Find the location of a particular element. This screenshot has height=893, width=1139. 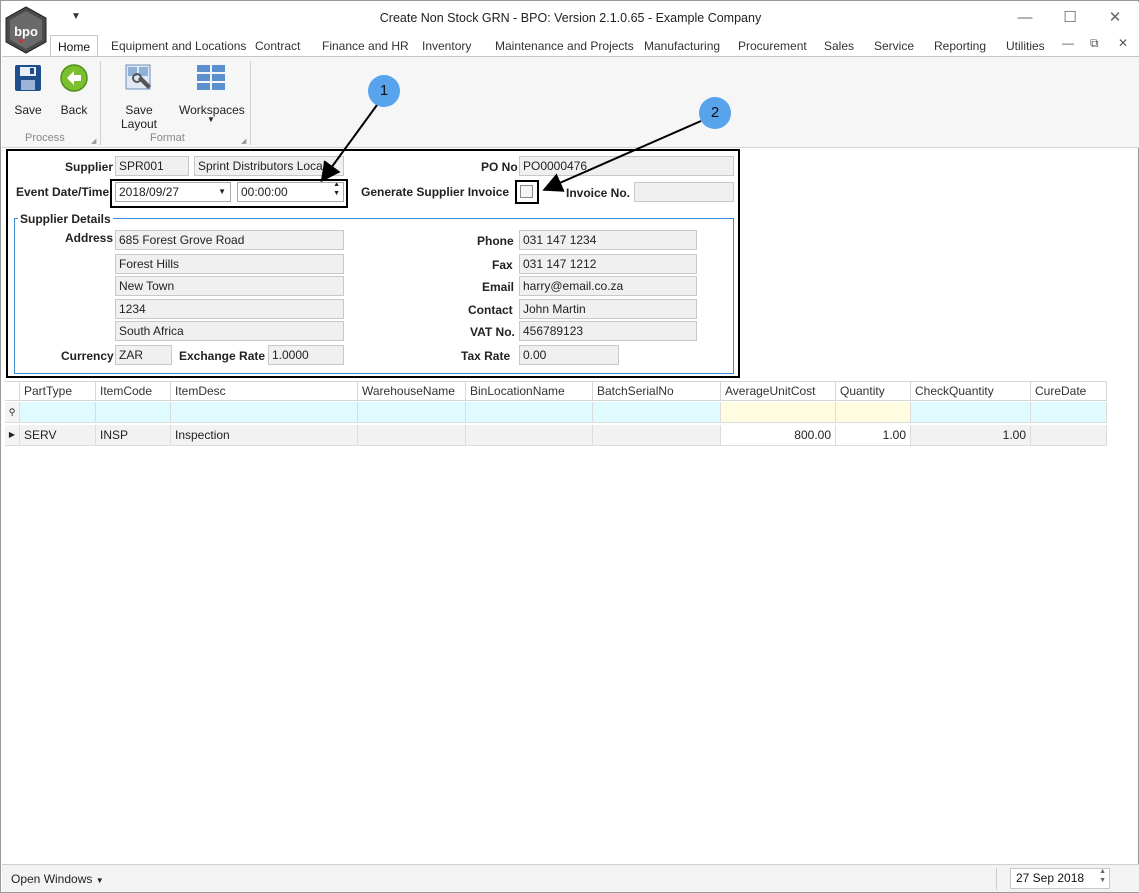

open-windows-button: Open Windows ▼ is located at coordinates (57, 879).